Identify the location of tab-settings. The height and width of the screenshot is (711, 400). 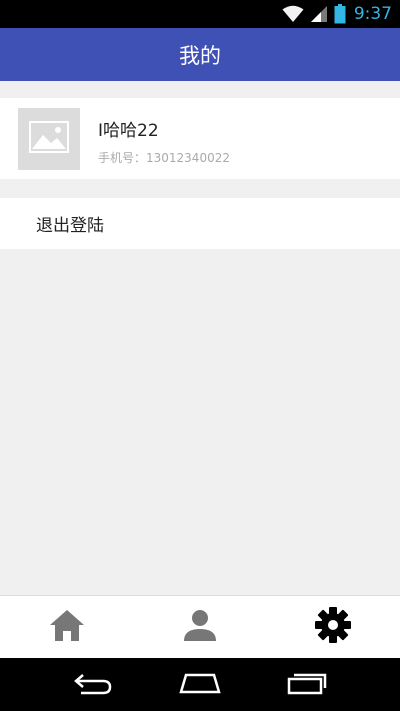
(333, 627).